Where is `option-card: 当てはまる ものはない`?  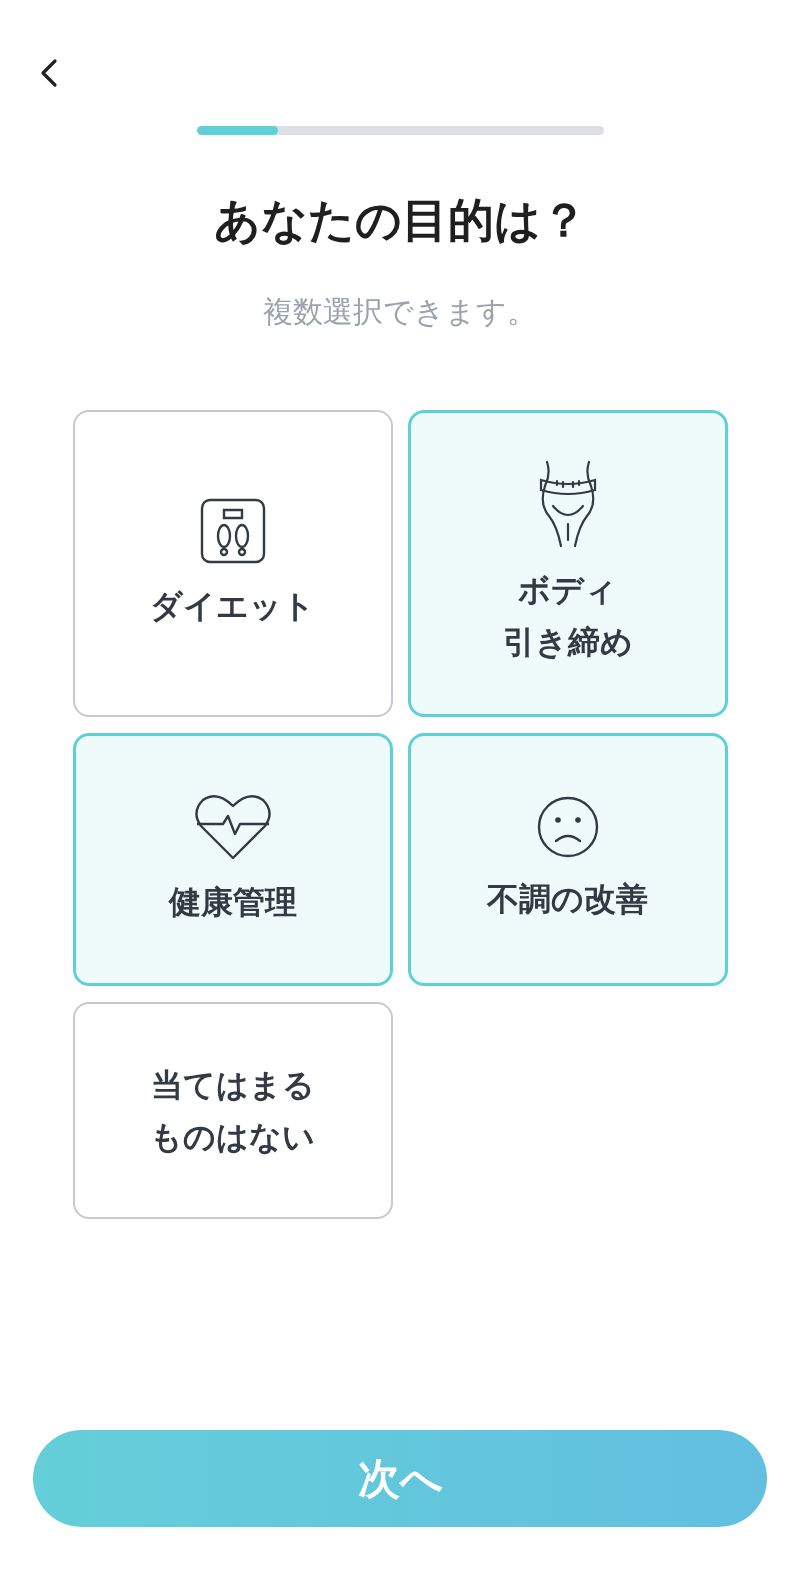 option-card: 当てはまる ものはない is located at coordinates (232, 1110).